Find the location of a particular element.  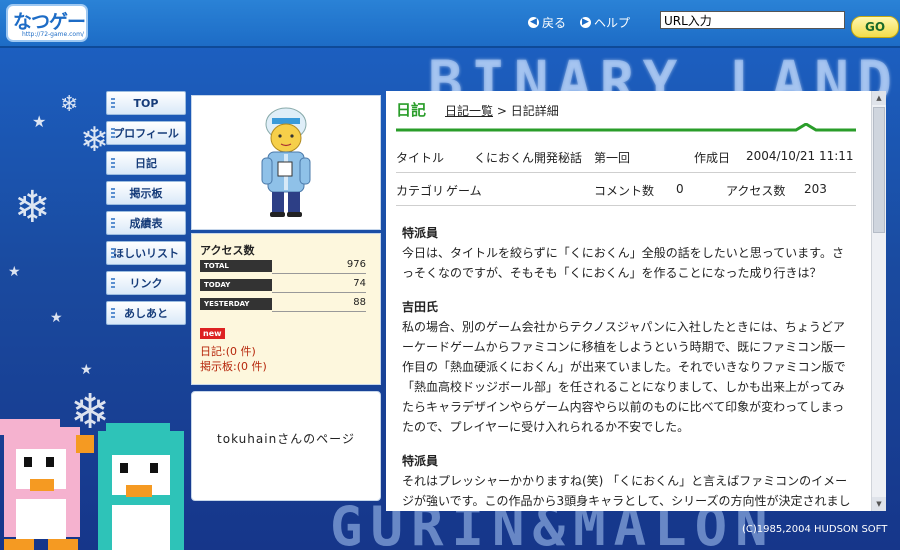

menu-item-profile: プロフィール is located at coordinates (146, 133).